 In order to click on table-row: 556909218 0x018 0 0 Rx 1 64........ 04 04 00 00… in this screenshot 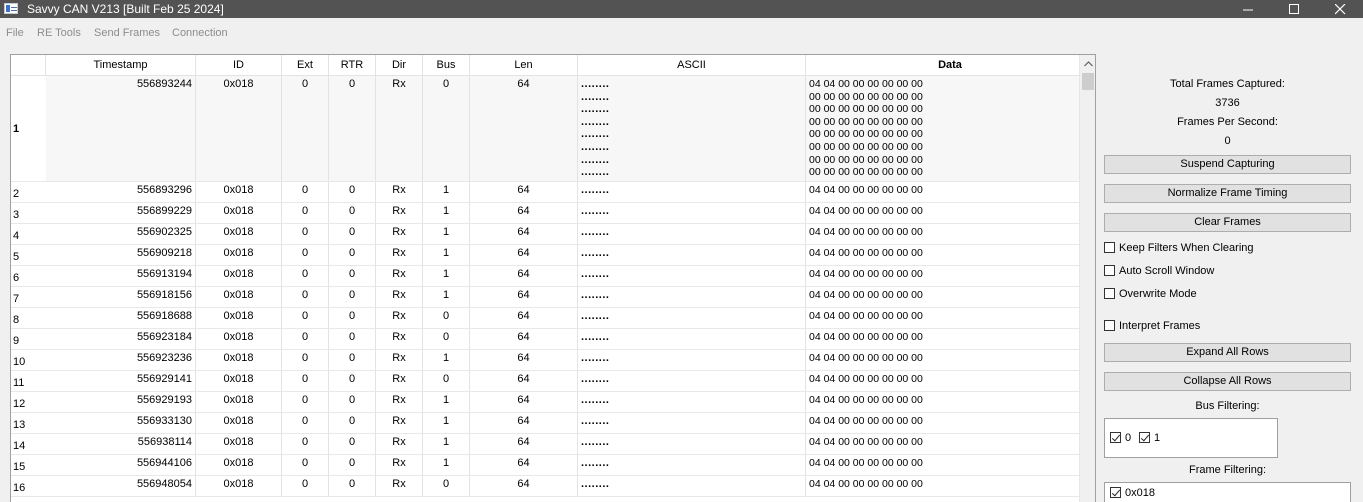, I will do `click(562, 255)`.